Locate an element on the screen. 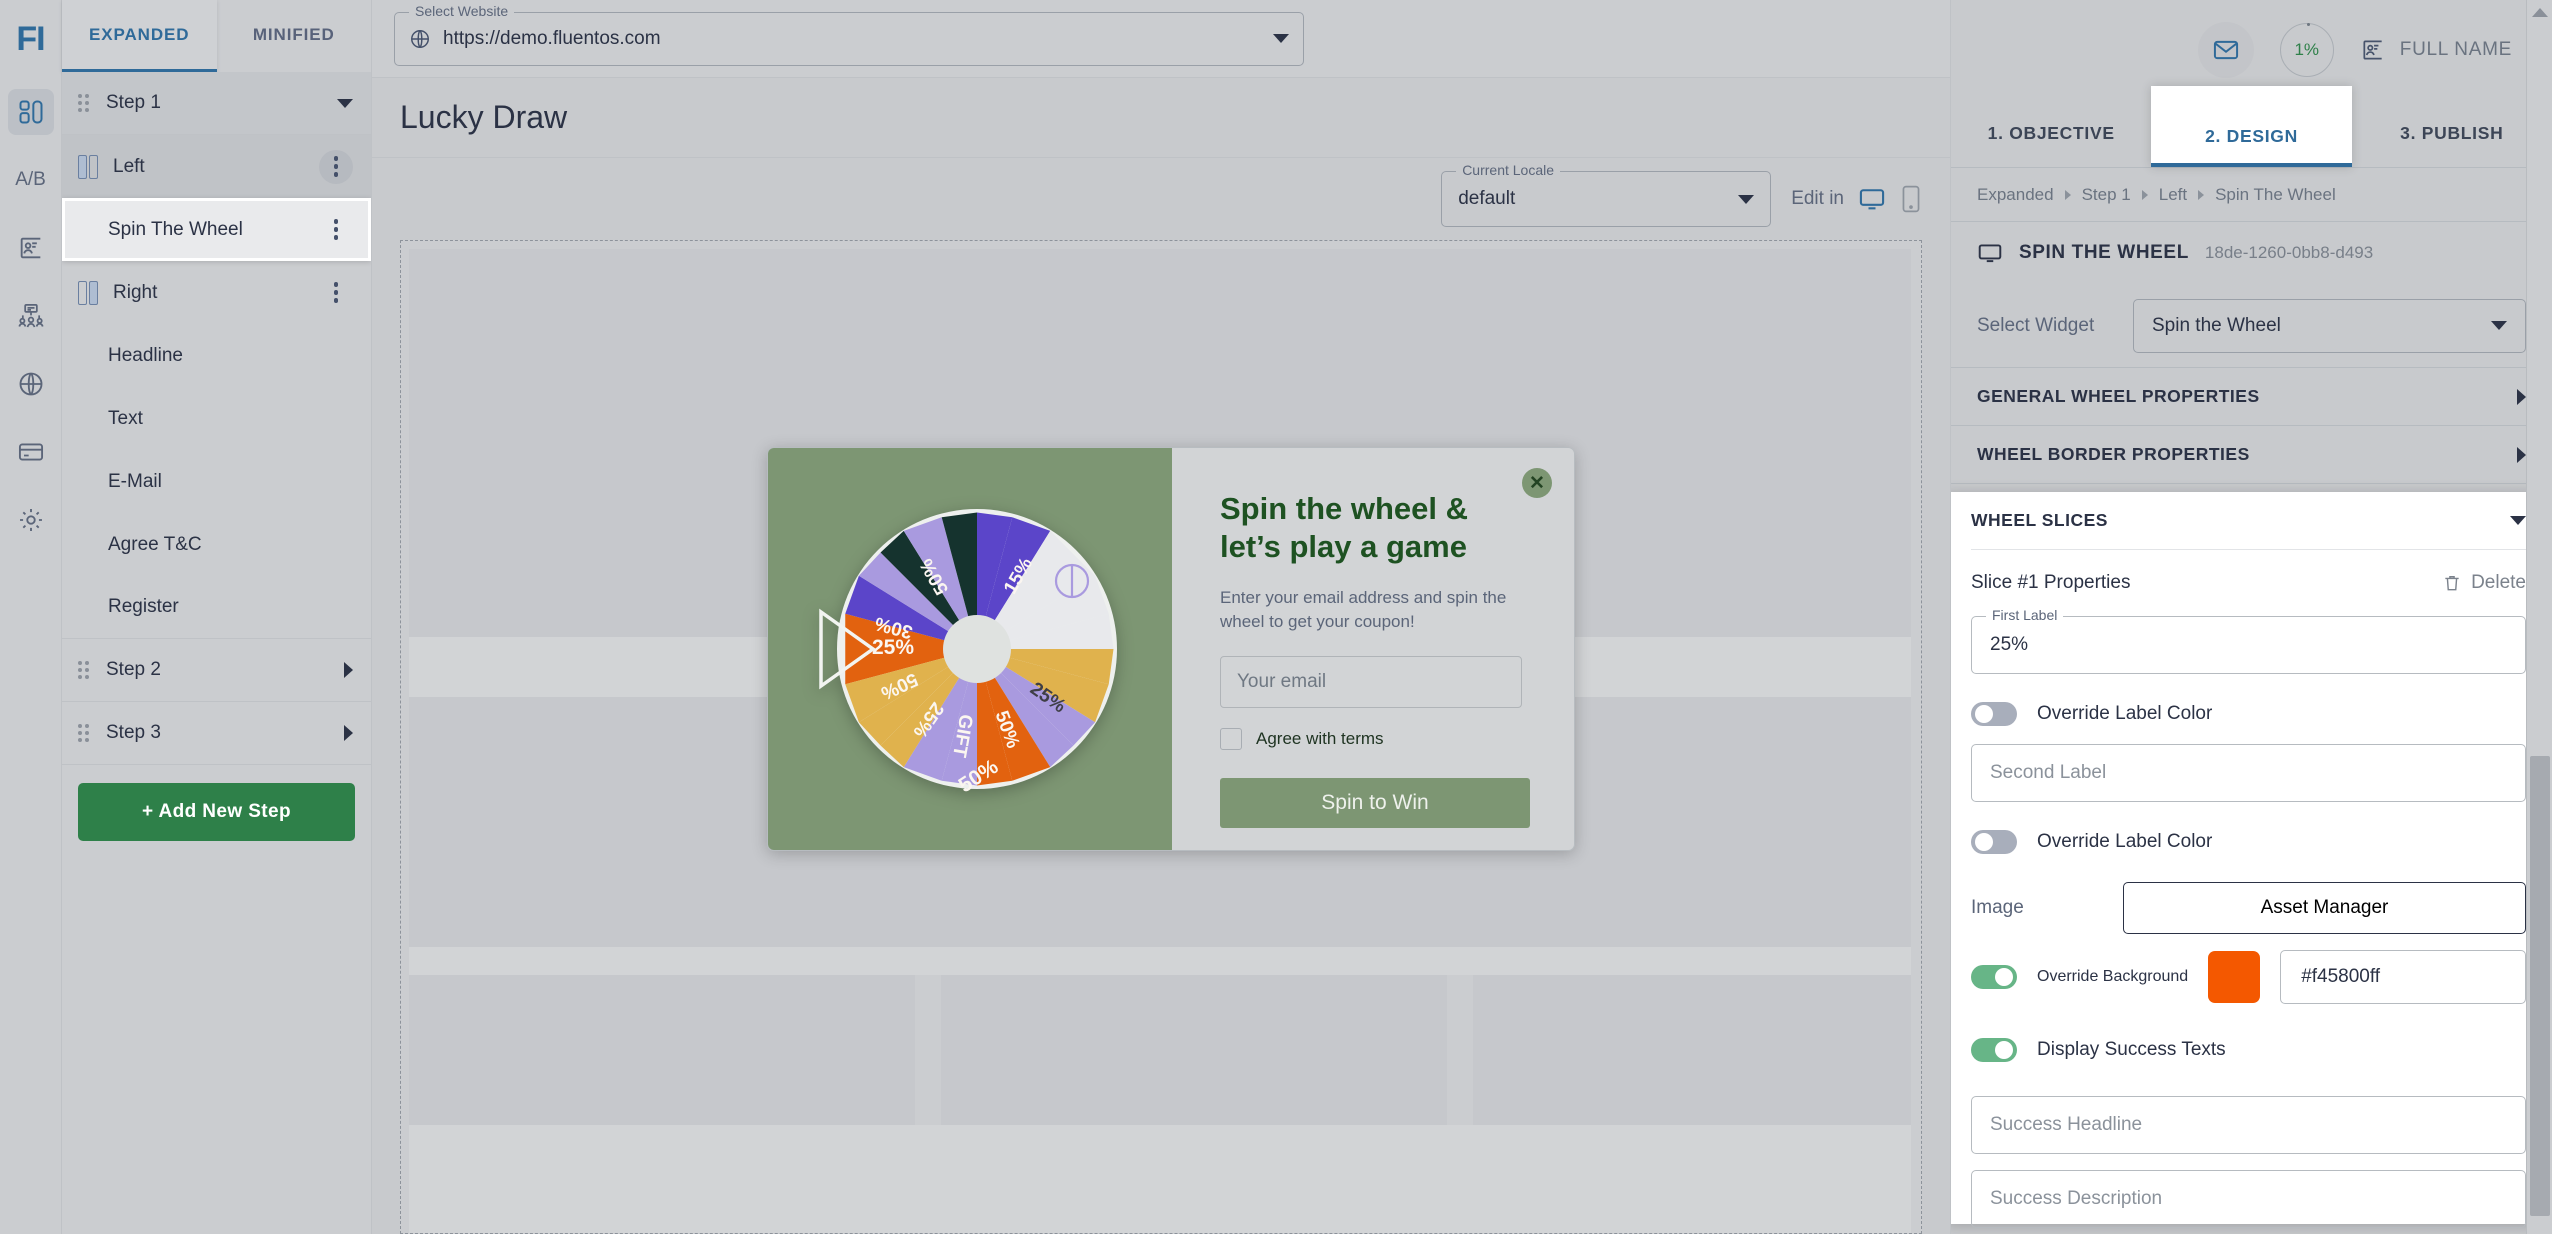  tree-item-agree-tc: Agree T&C is located at coordinates (216, 544).